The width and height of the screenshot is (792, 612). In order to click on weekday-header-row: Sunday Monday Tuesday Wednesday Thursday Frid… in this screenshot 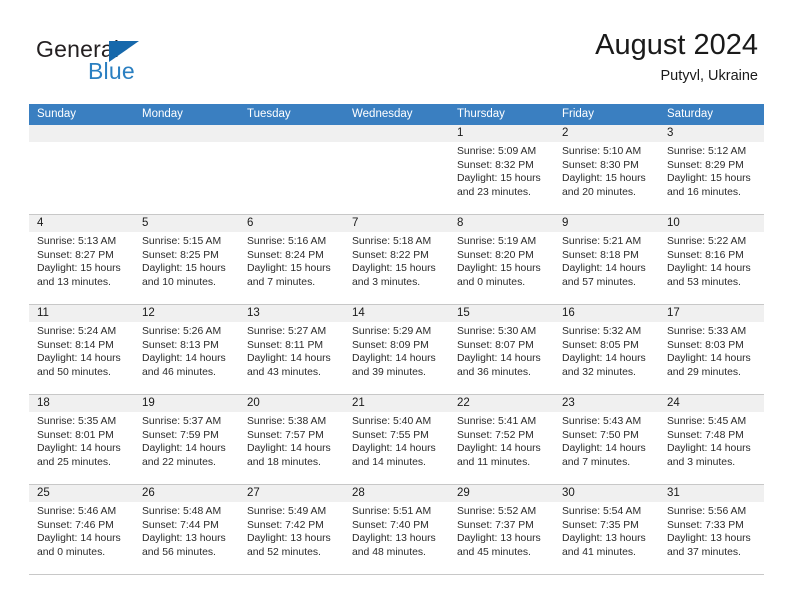, I will do `click(396, 114)`.